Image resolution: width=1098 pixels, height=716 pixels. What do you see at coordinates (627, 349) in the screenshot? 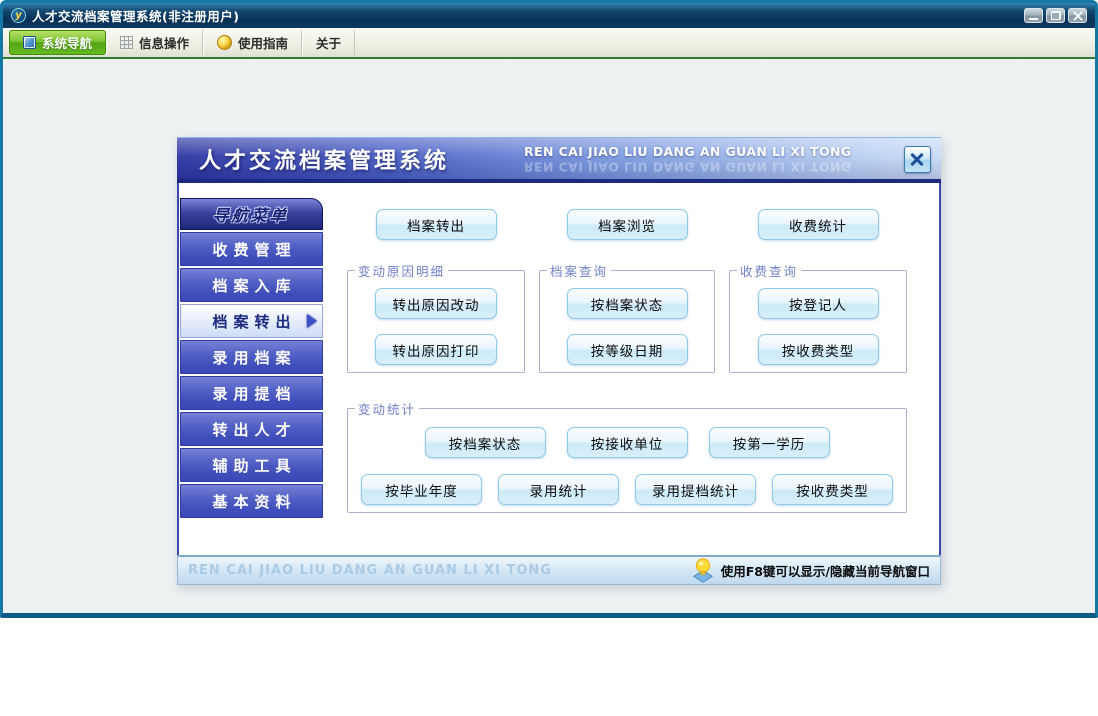
I see `by-grade-date-button: 按等级日期` at bounding box center [627, 349].